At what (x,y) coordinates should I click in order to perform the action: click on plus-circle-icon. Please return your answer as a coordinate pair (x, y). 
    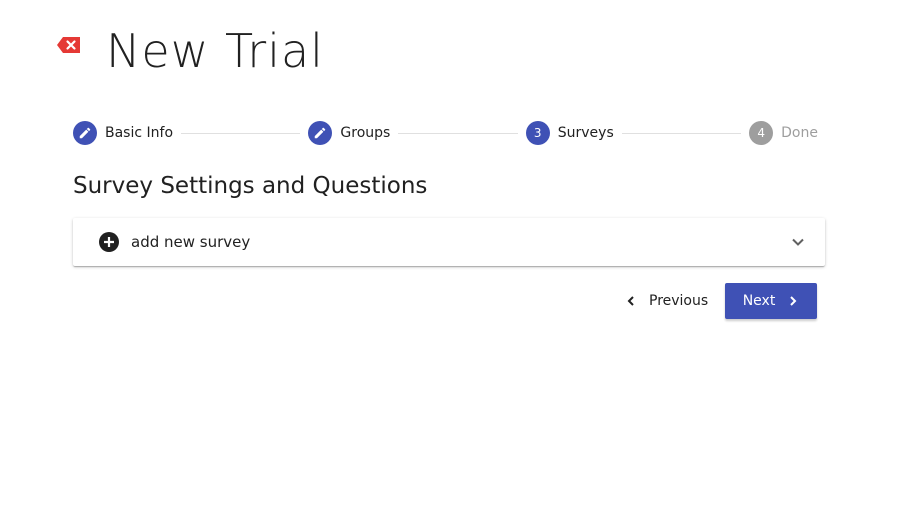
    Looking at the image, I should click on (109, 242).